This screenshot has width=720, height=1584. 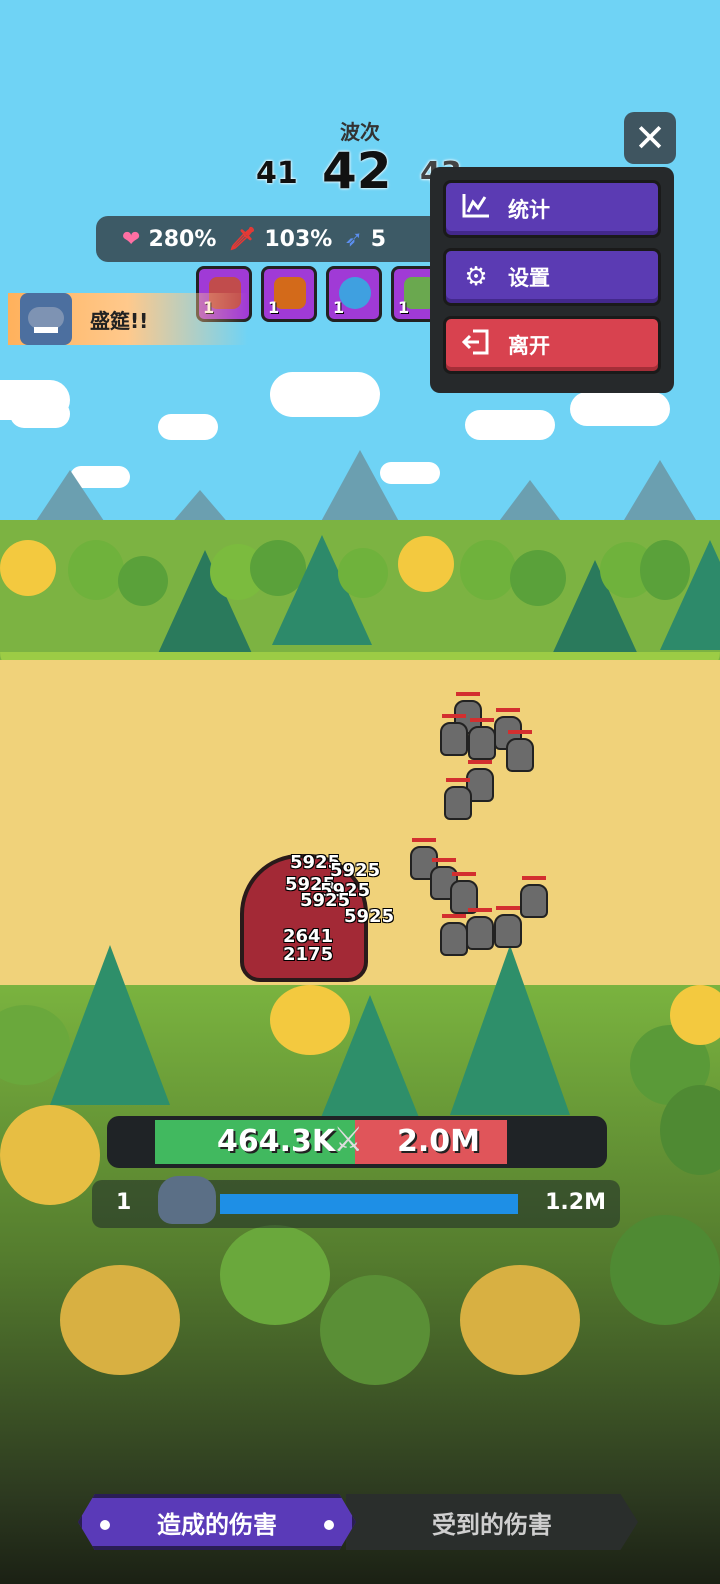 What do you see at coordinates (438, 1141) in the screenshot?
I see `damage-taken-value: 2.0M` at bounding box center [438, 1141].